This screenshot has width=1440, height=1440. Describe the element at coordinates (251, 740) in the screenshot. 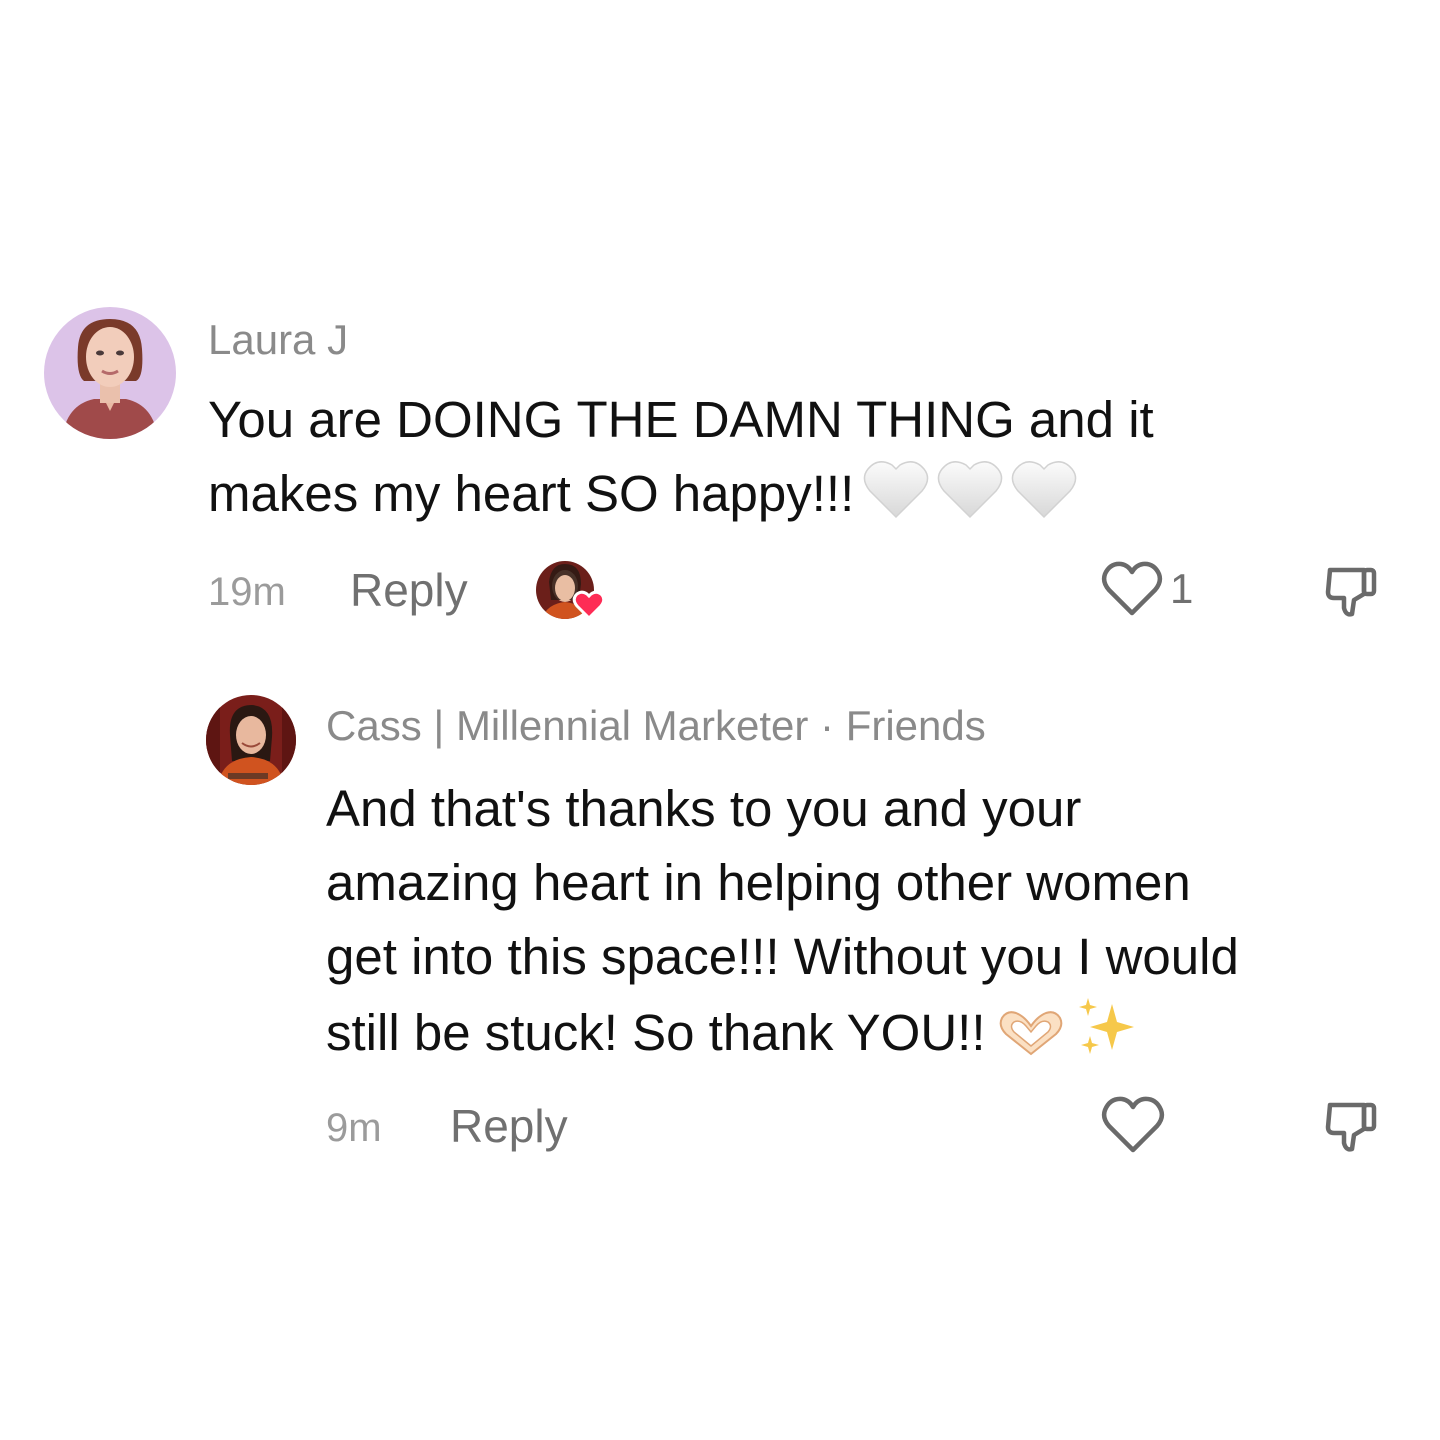

I see `avatar-cass` at that location.